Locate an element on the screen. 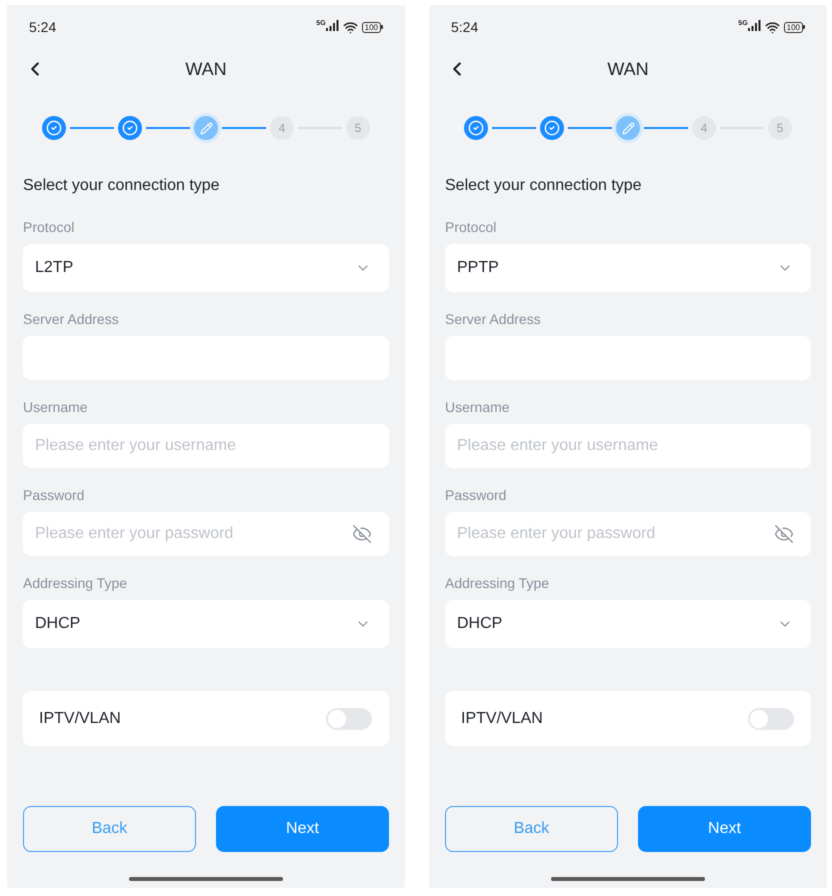  select-field: L2TP is located at coordinates (206, 268).